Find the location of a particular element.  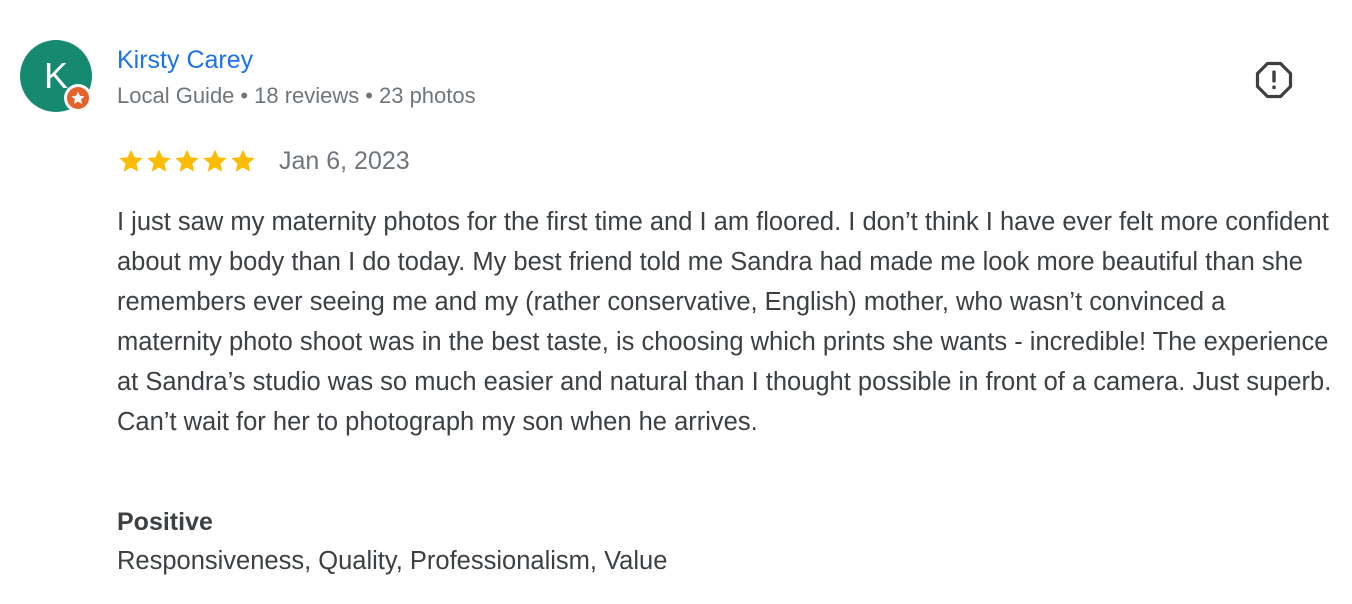

avatar-initial: K is located at coordinates (55, 75).